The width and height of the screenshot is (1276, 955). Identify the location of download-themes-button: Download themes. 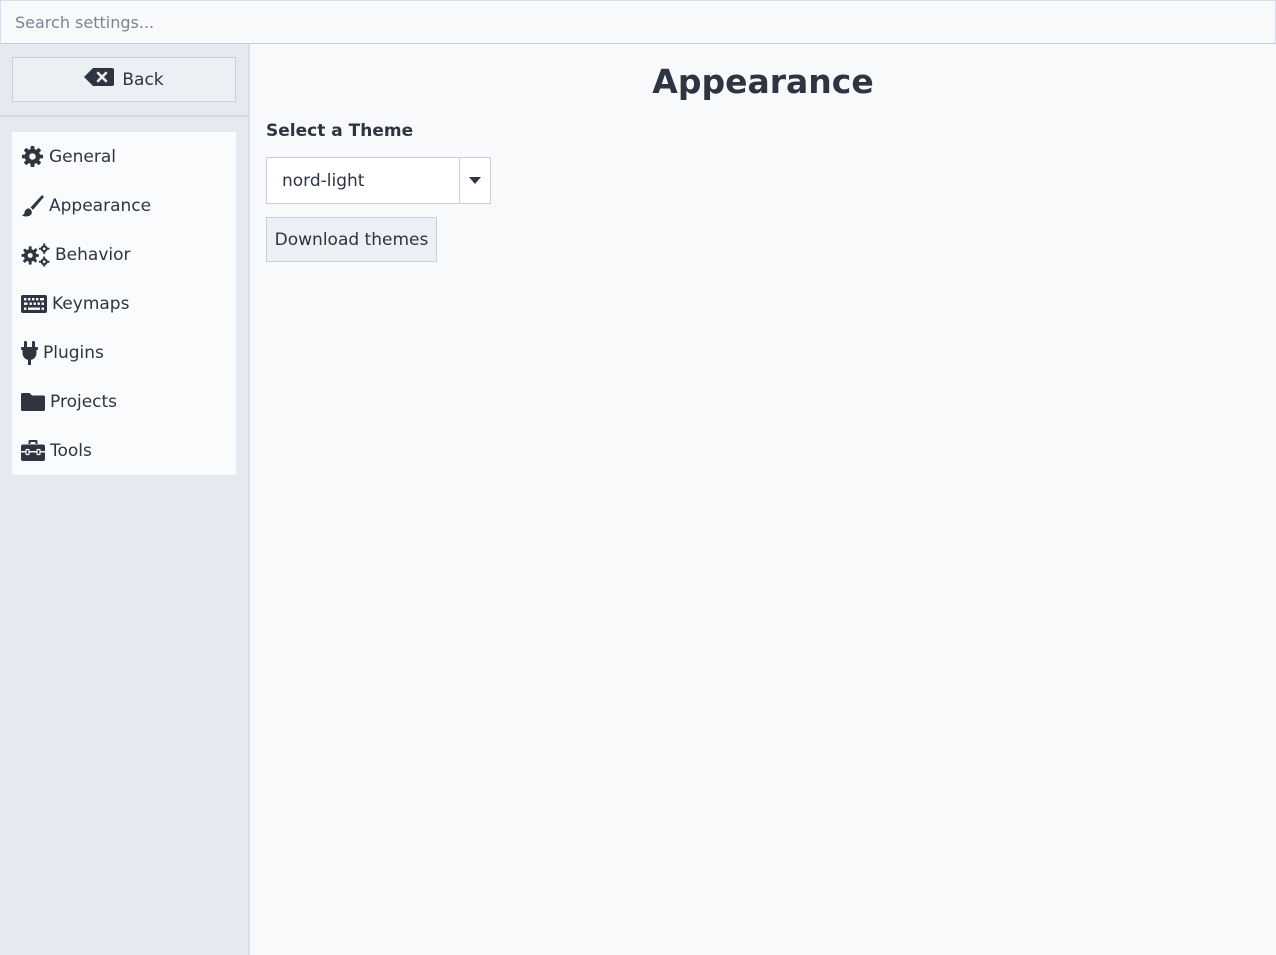
(351, 239).